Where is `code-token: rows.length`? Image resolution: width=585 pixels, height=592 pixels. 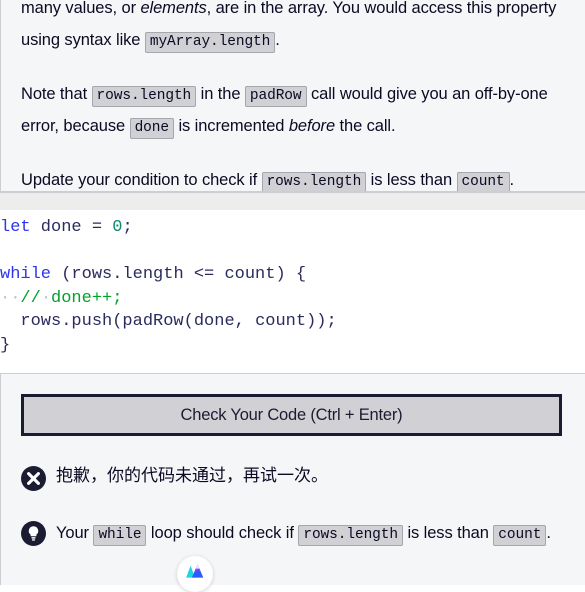 code-token: rows.length is located at coordinates (132, 274).